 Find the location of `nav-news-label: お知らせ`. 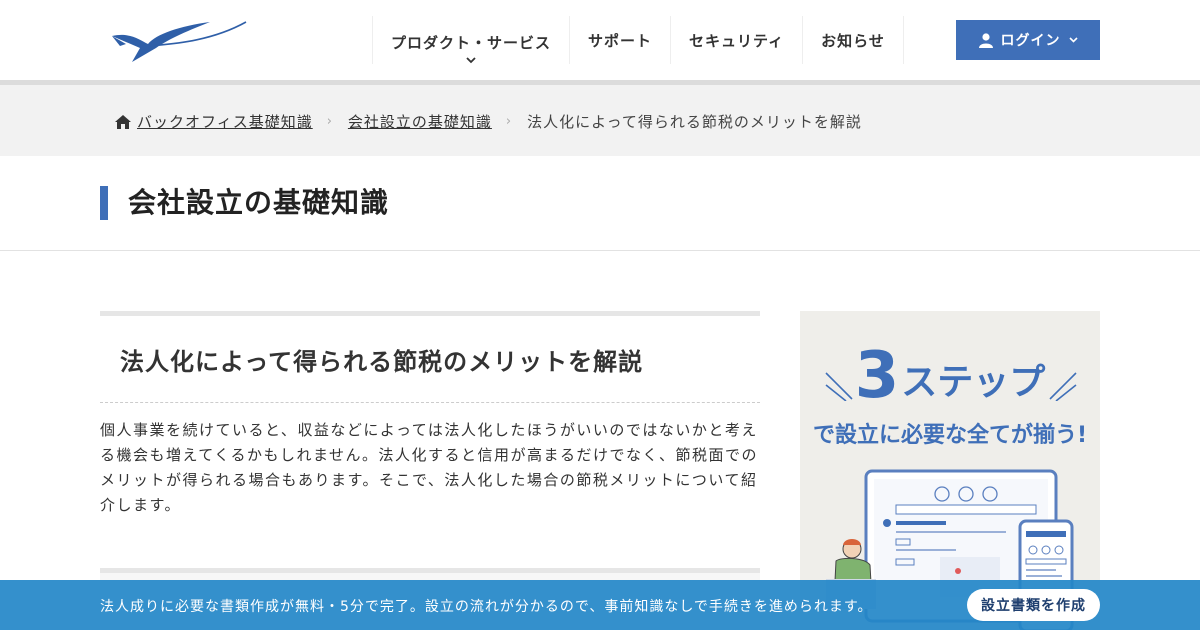

nav-news-label: お知らせ is located at coordinates (853, 40).